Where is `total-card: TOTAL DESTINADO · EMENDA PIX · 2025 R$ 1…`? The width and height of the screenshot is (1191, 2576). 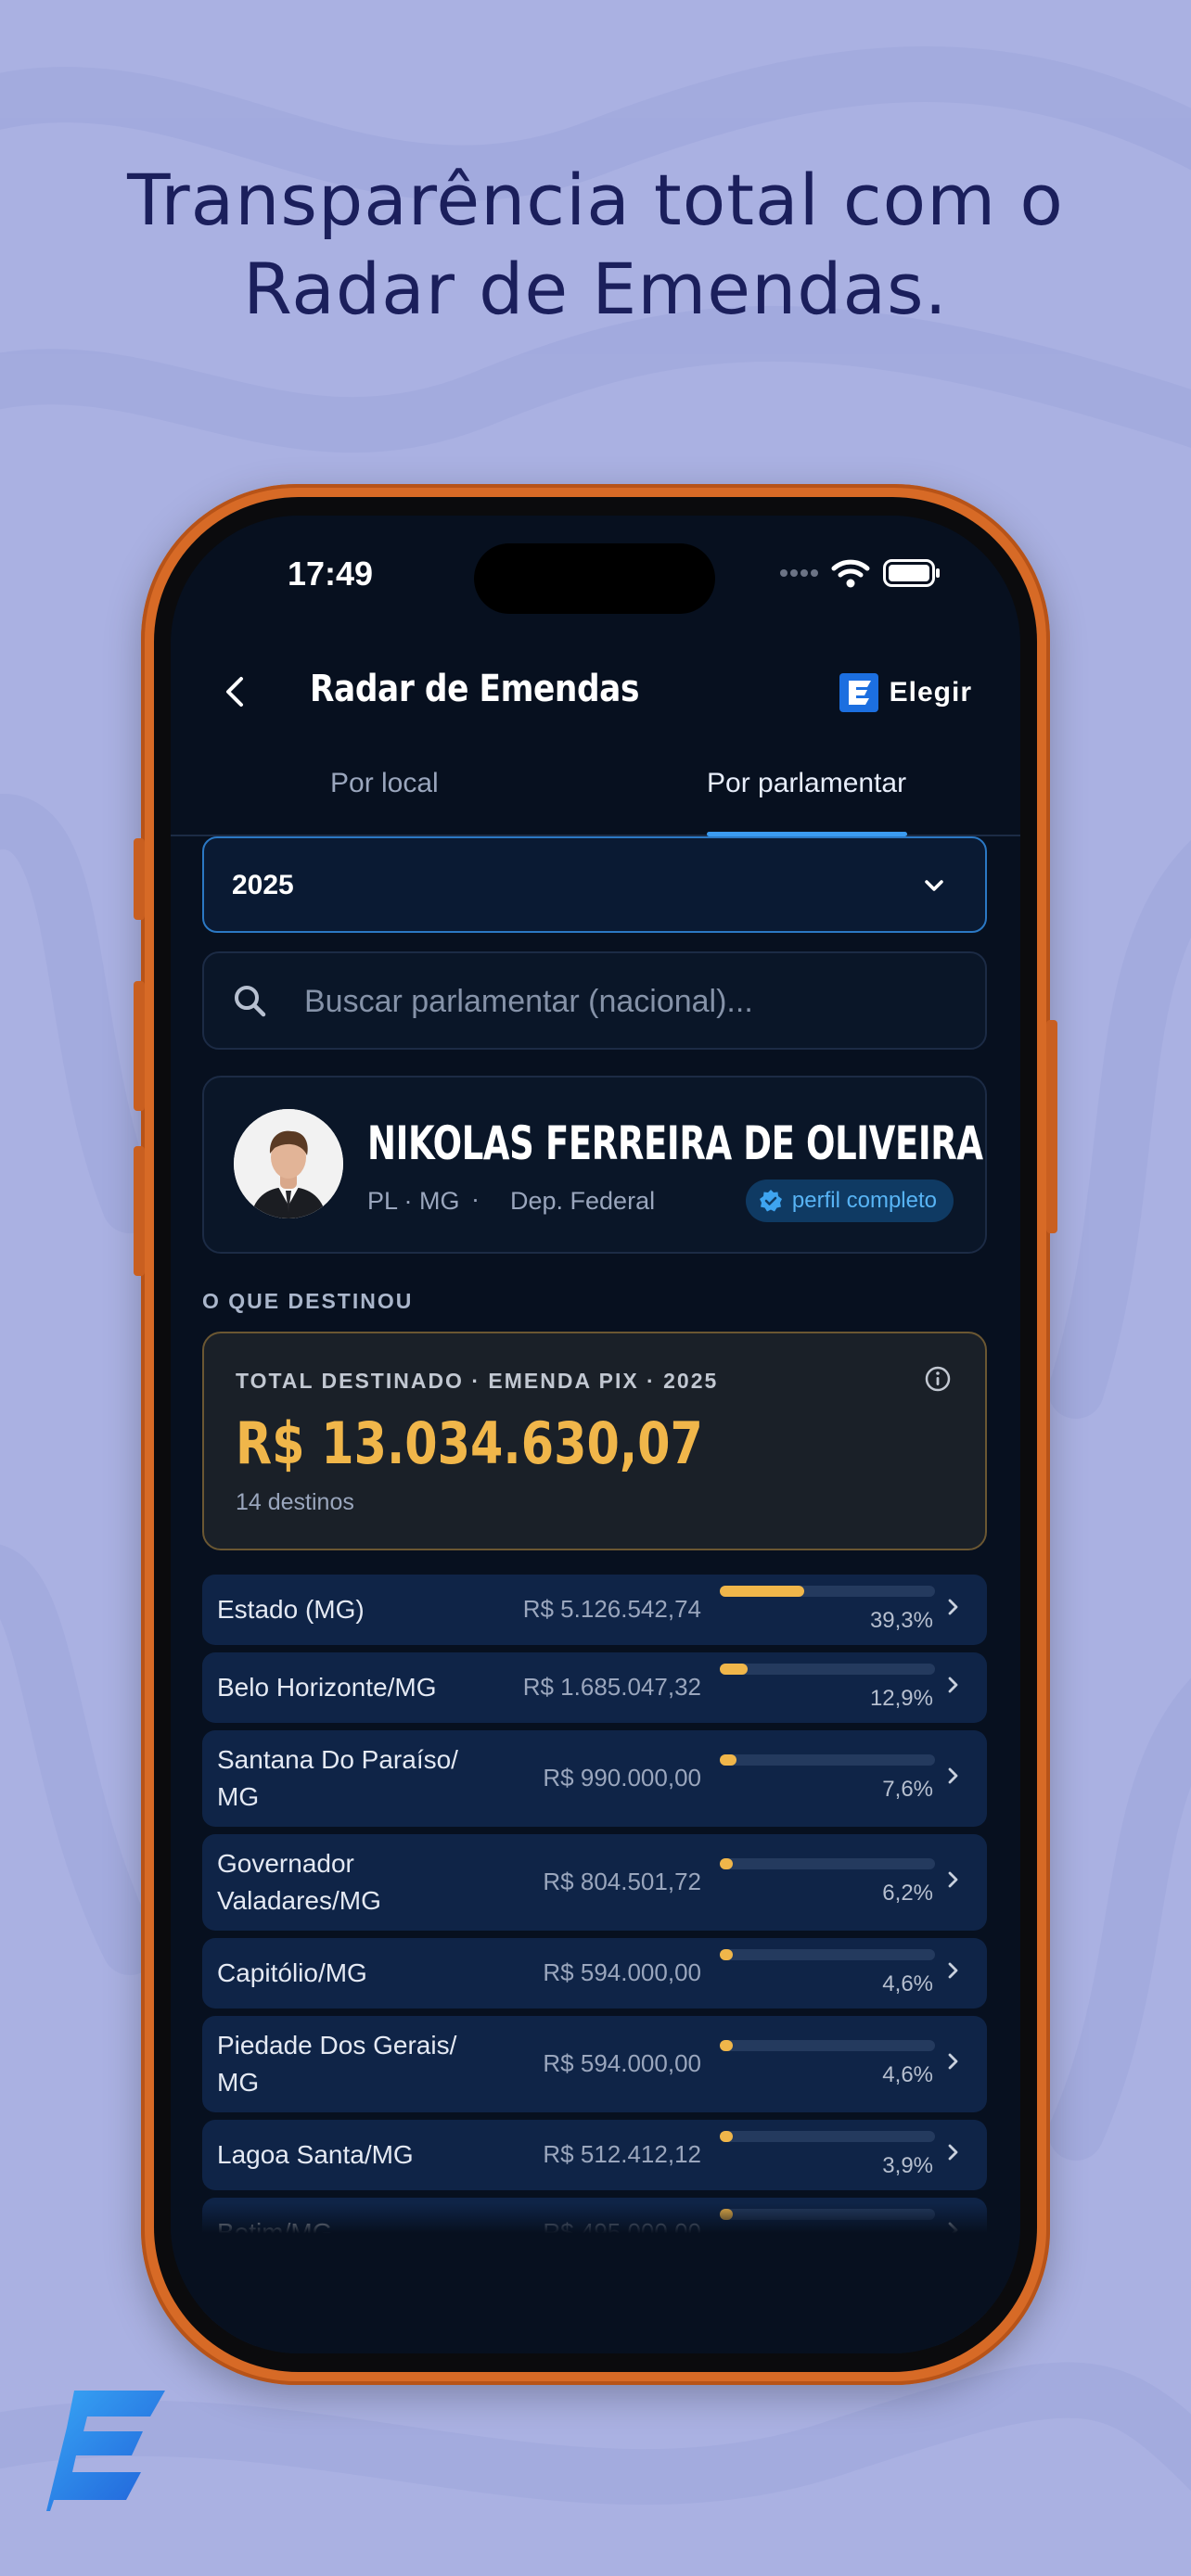
total-card: TOTAL DESTINADO · EMENDA PIX · 2025 R$ 1… is located at coordinates (594, 1441).